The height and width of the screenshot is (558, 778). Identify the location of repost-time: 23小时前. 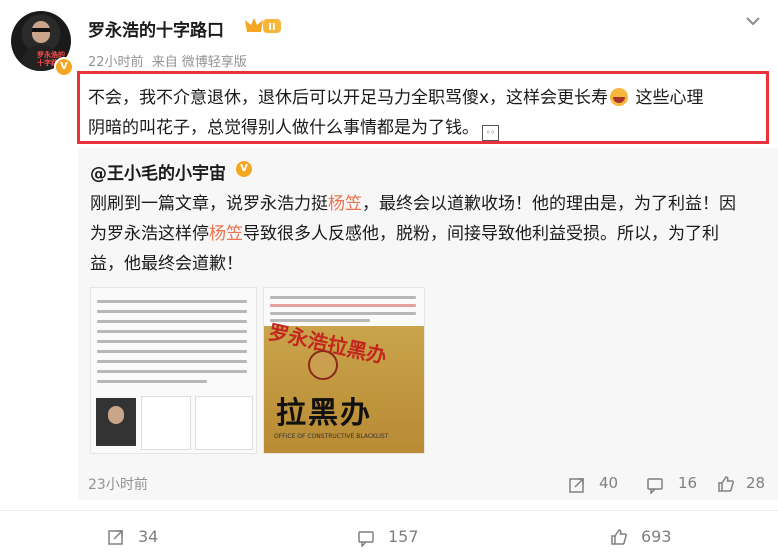
(118, 484).